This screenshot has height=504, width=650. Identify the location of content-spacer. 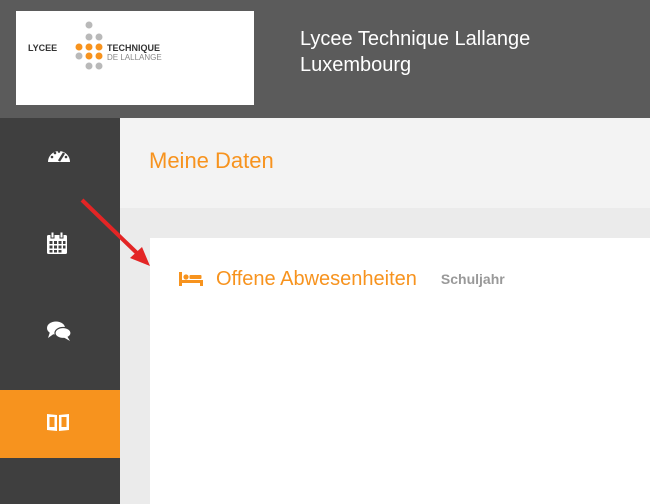
(385, 223).